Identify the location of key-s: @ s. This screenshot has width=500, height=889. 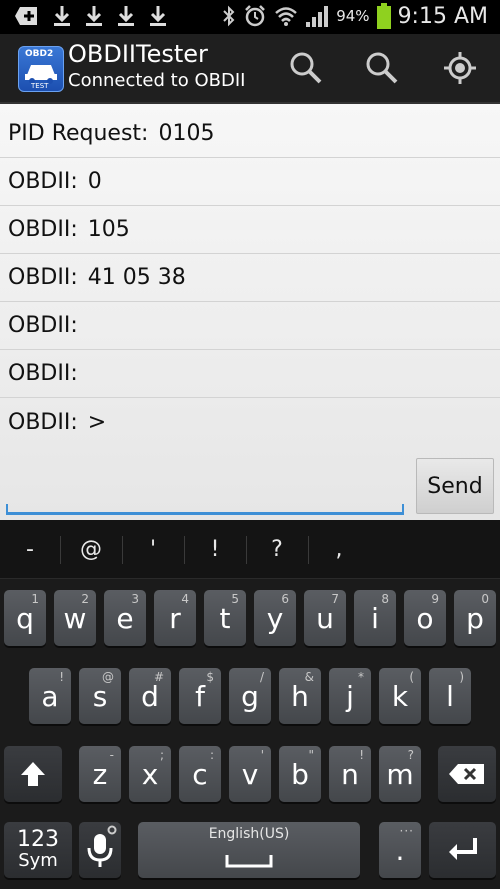
(100, 696).